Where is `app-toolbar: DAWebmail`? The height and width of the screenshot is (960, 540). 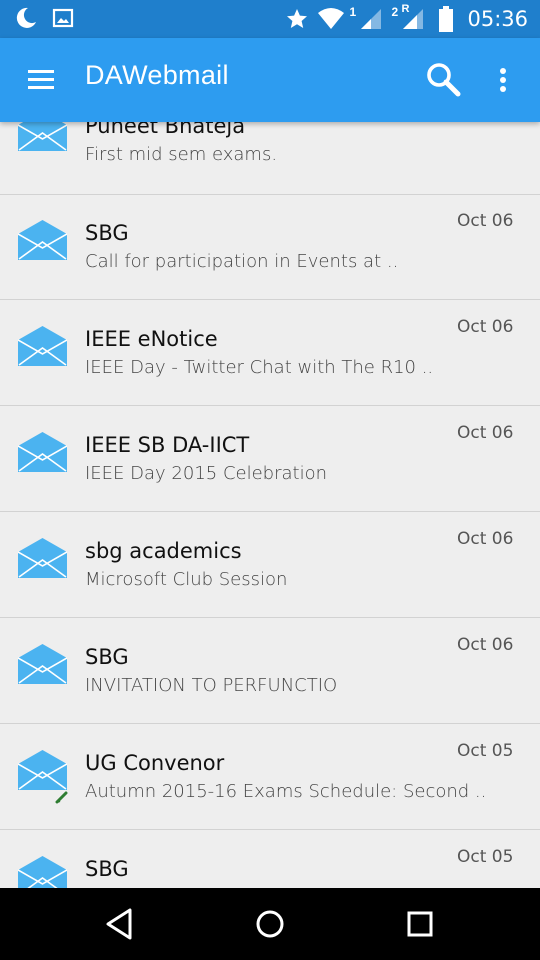
app-toolbar: DAWebmail is located at coordinates (270, 80).